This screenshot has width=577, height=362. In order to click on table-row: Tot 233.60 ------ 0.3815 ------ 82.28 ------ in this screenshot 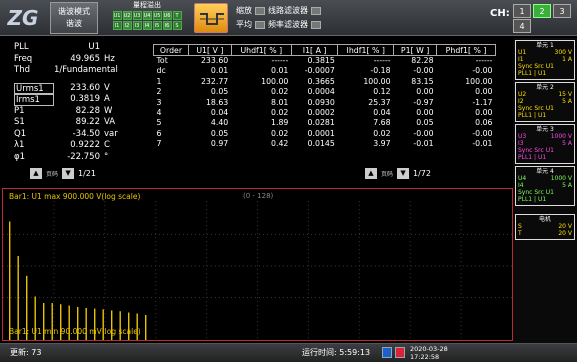, I will do `click(325, 61)`.